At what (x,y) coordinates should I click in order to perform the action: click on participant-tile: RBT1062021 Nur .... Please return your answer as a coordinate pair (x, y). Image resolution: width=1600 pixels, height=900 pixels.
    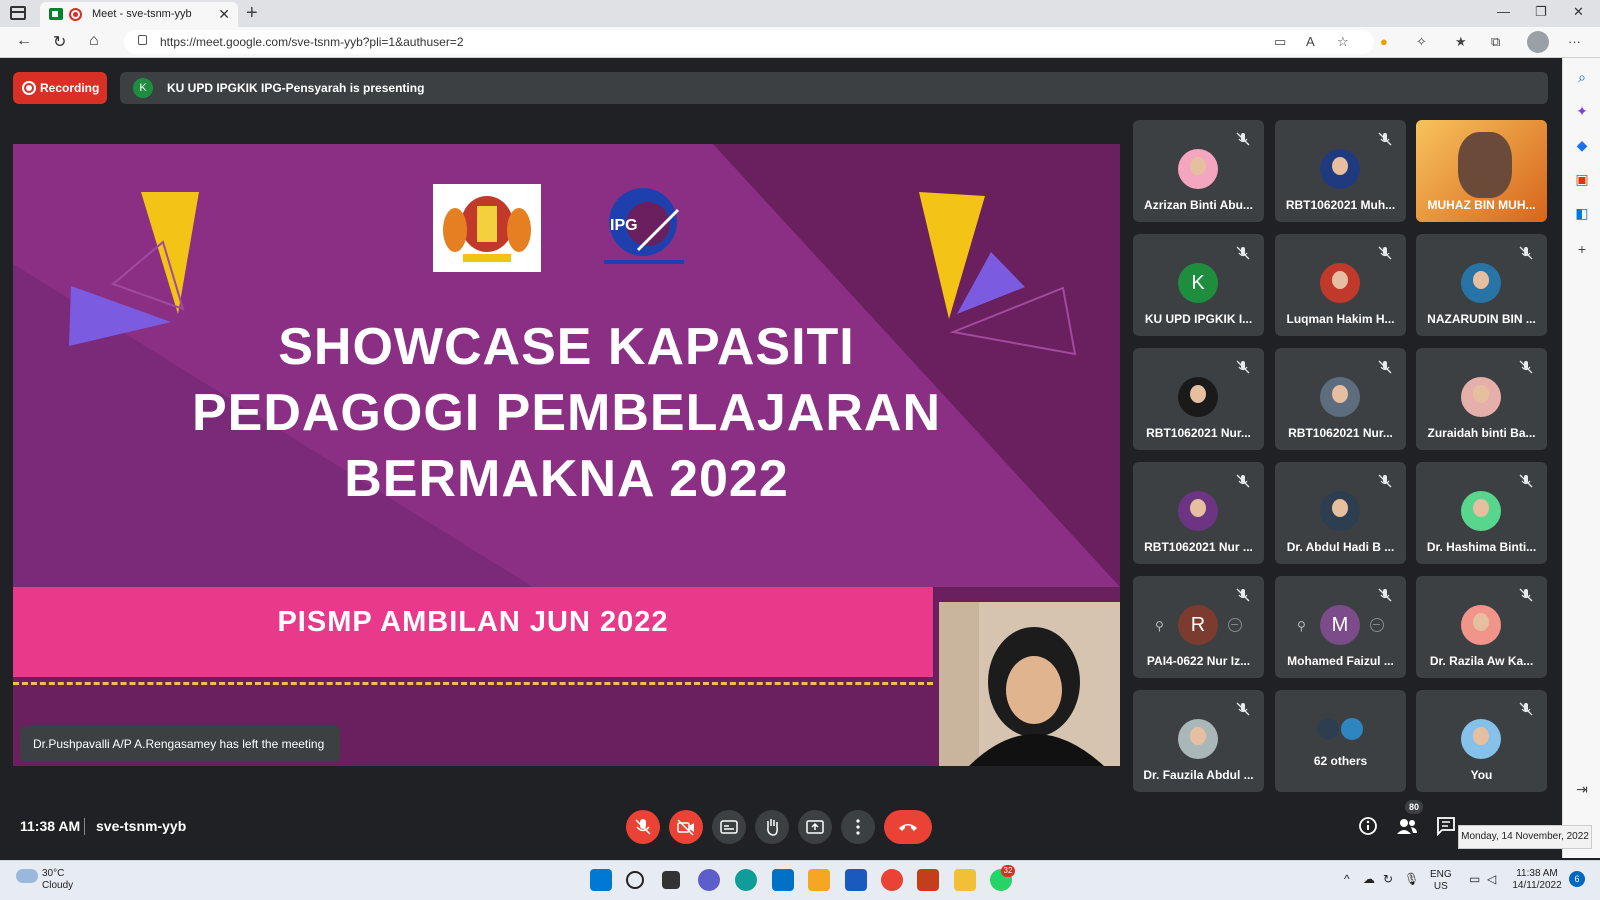
    Looking at the image, I should click on (1198, 513).